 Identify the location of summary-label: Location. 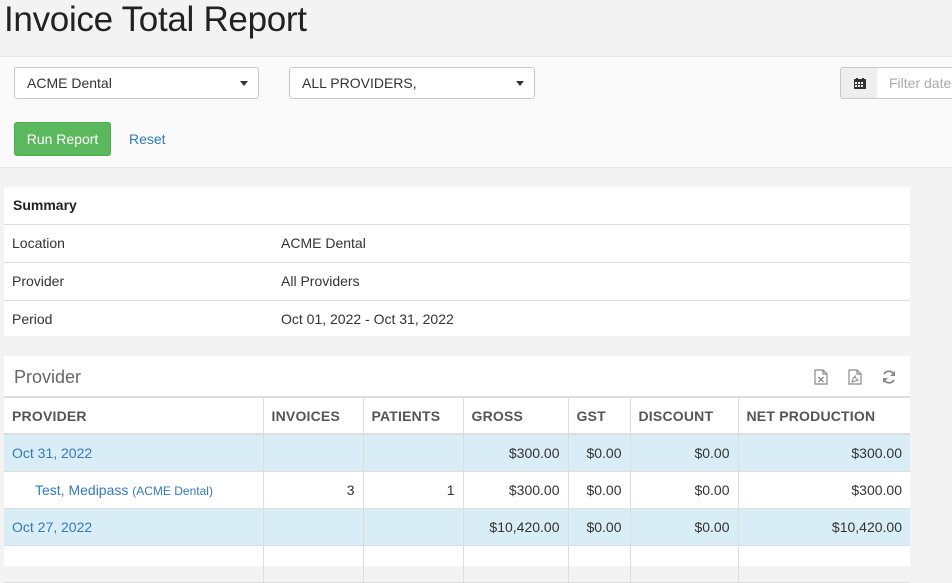
(38, 243).